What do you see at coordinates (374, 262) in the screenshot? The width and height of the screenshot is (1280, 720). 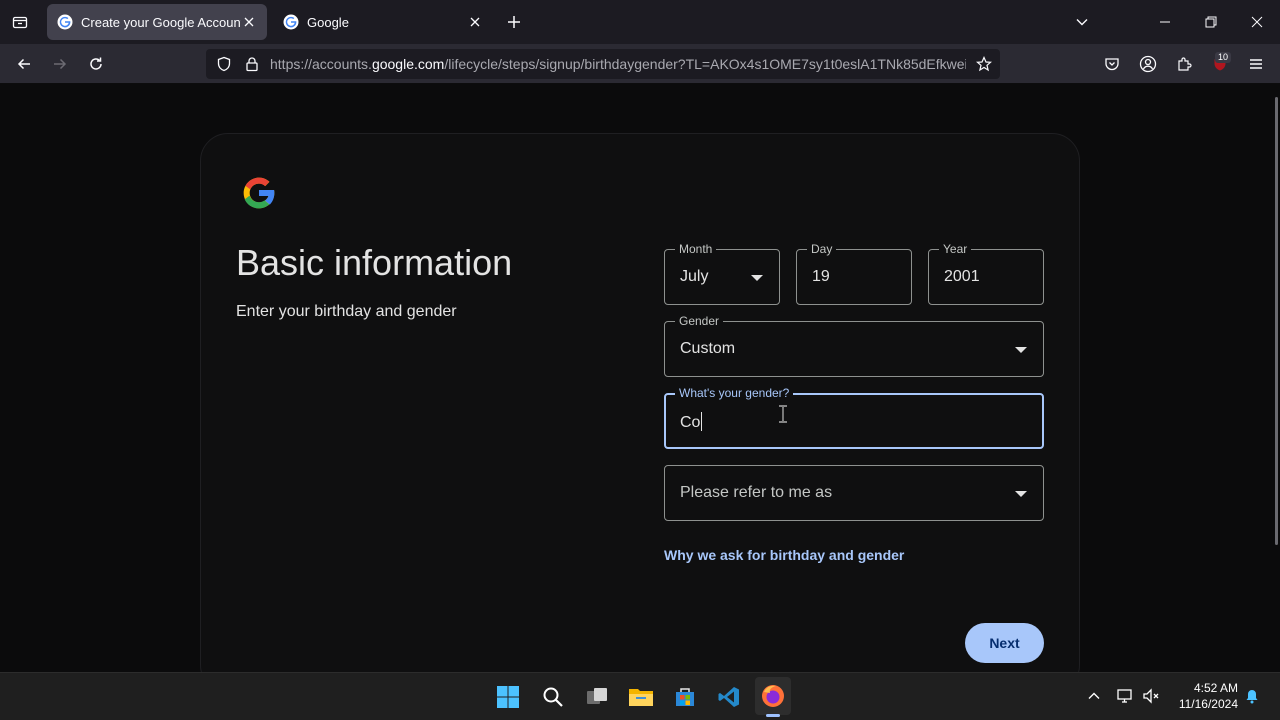 I see `page-title: Basic information` at bounding box center [374, 262].